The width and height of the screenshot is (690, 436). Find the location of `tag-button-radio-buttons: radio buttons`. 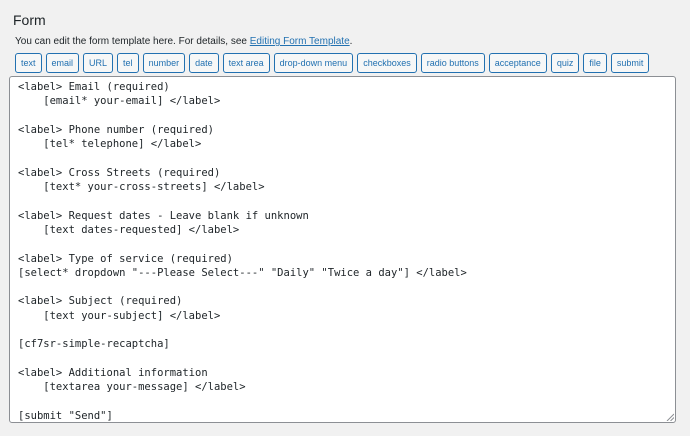

tag-button-radio-buttons: radio buttons is located at coordinates (452, 63).